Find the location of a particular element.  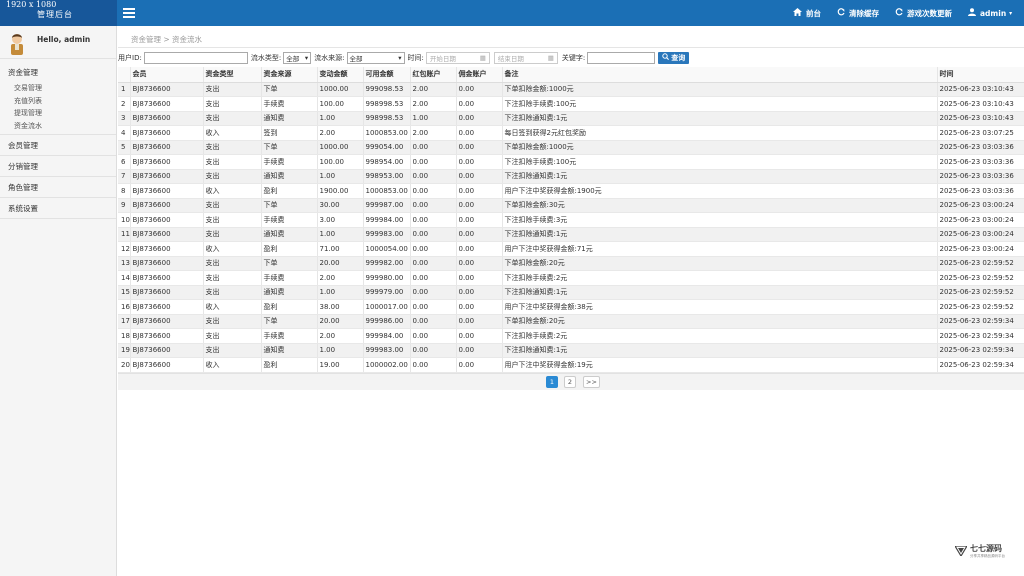

user-id-input is located at coordinates (195, 57).